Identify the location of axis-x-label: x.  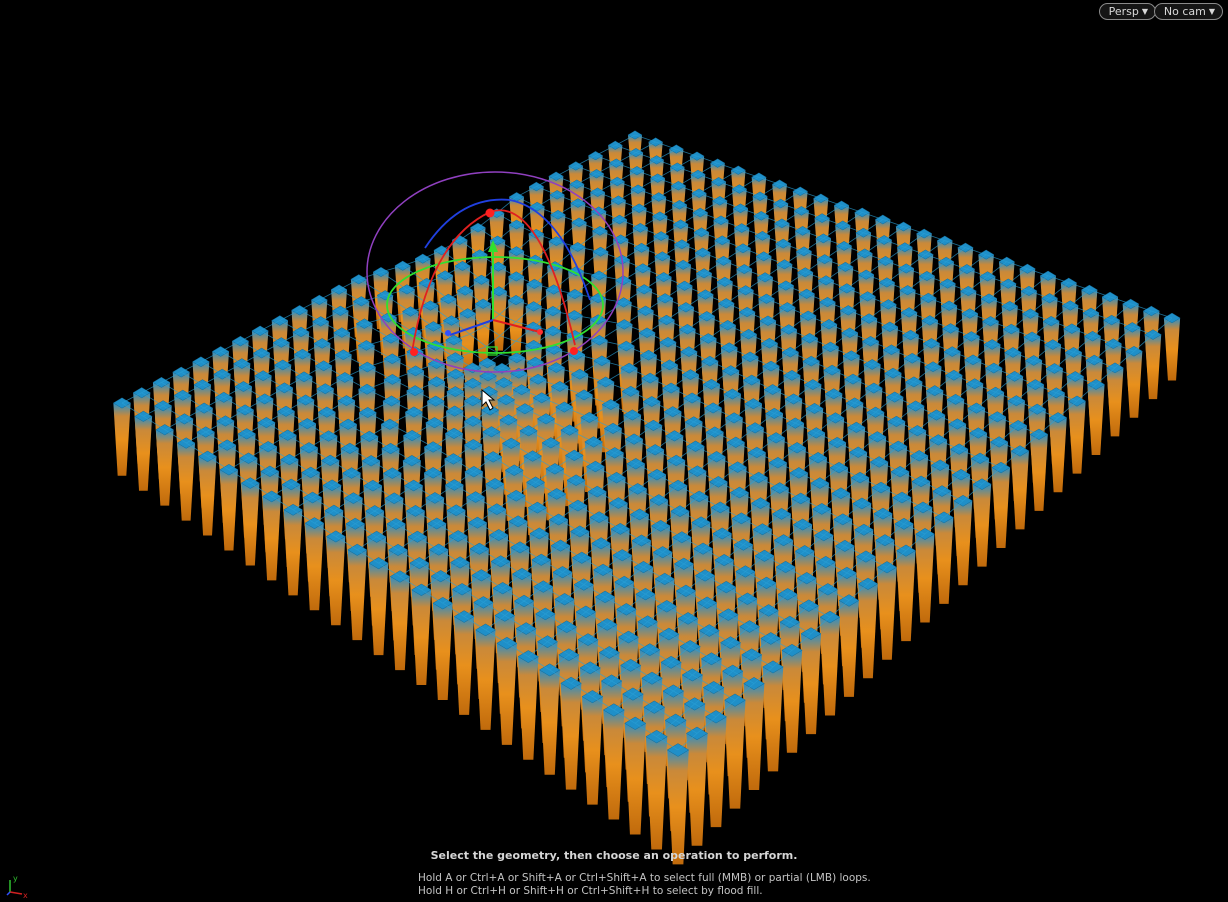
(25, 894).